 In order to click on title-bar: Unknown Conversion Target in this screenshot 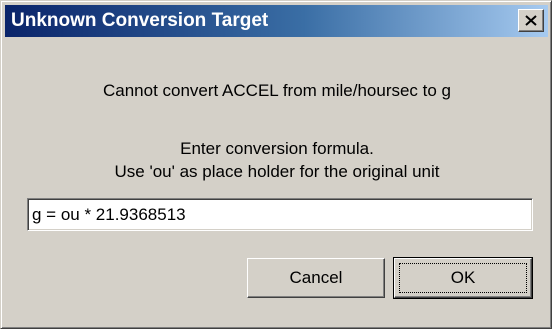, I will do `click(276, 21)`.